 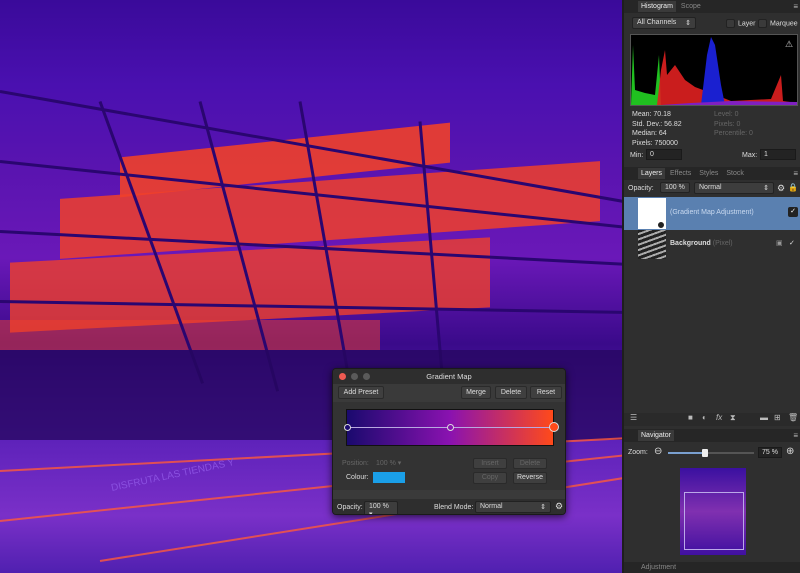 I want to click on colour-swatch, so click(x=389, y=477).